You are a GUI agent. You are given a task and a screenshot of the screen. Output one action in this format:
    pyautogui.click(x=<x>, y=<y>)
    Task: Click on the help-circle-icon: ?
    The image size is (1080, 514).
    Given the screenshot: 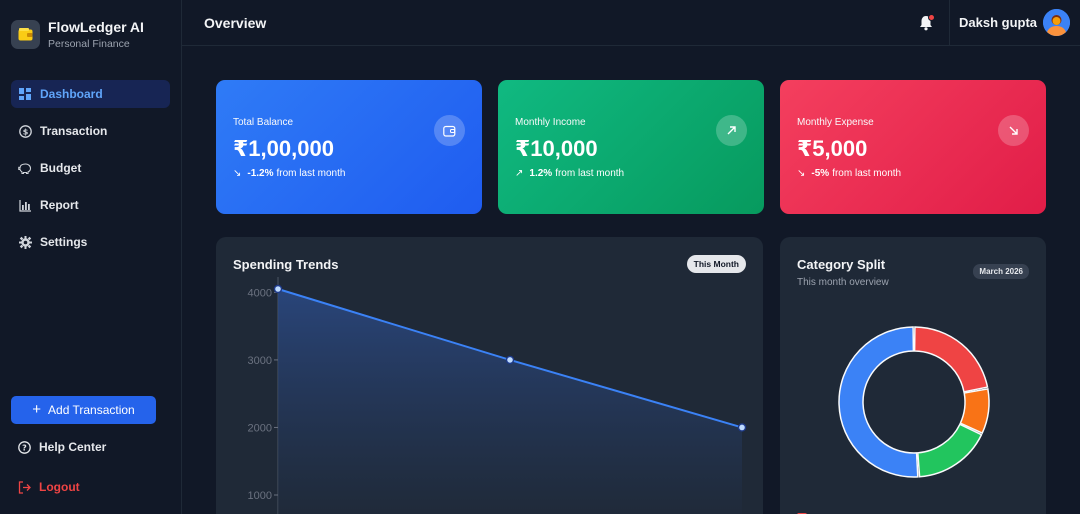 What is the action you would take?
    pyautogui.click(x=24, y=447)
    